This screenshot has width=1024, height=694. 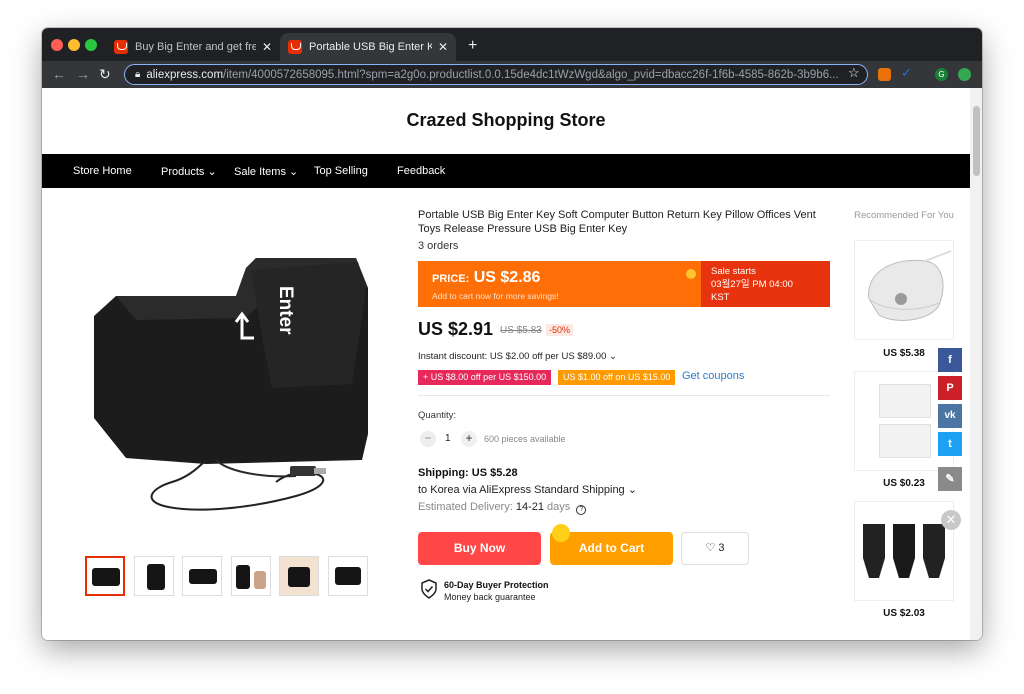 I want to click on quantity-value: 1, so click(x=448, y=438).